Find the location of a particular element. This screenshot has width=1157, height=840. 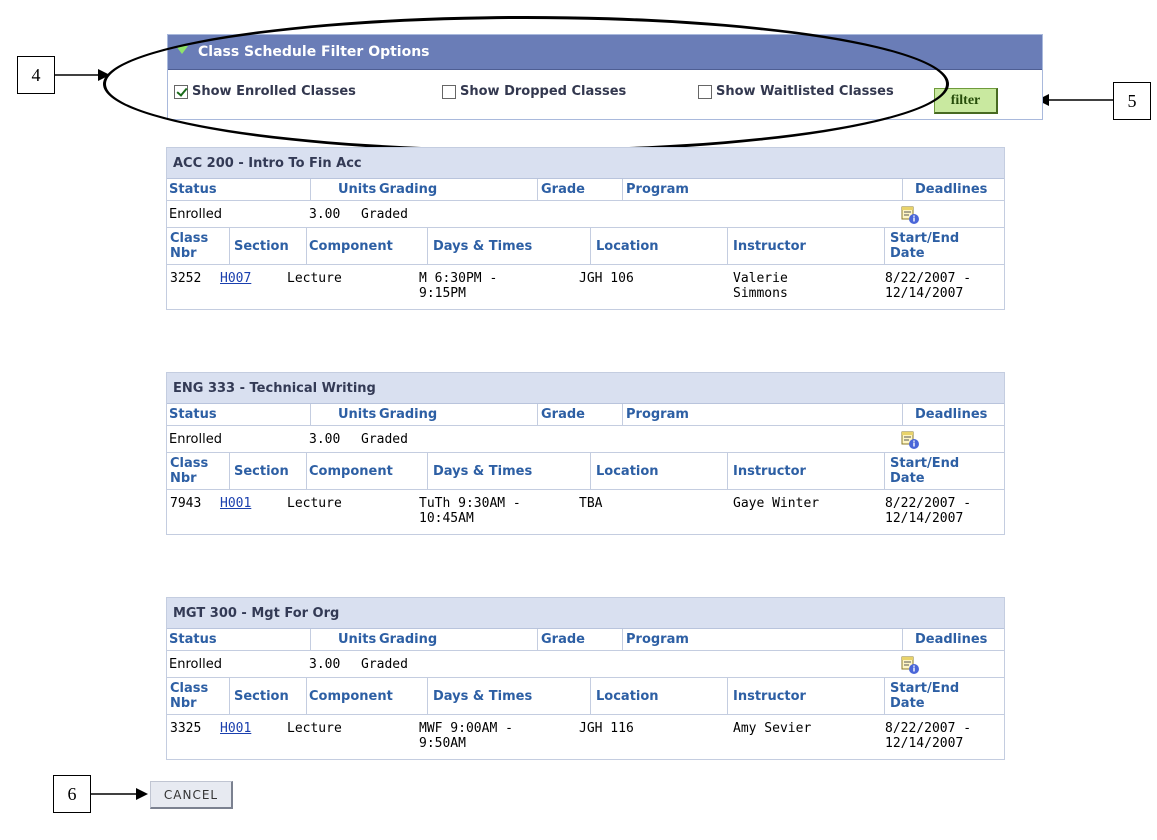

callout-4: 4 is located at coordinates (36, 75).